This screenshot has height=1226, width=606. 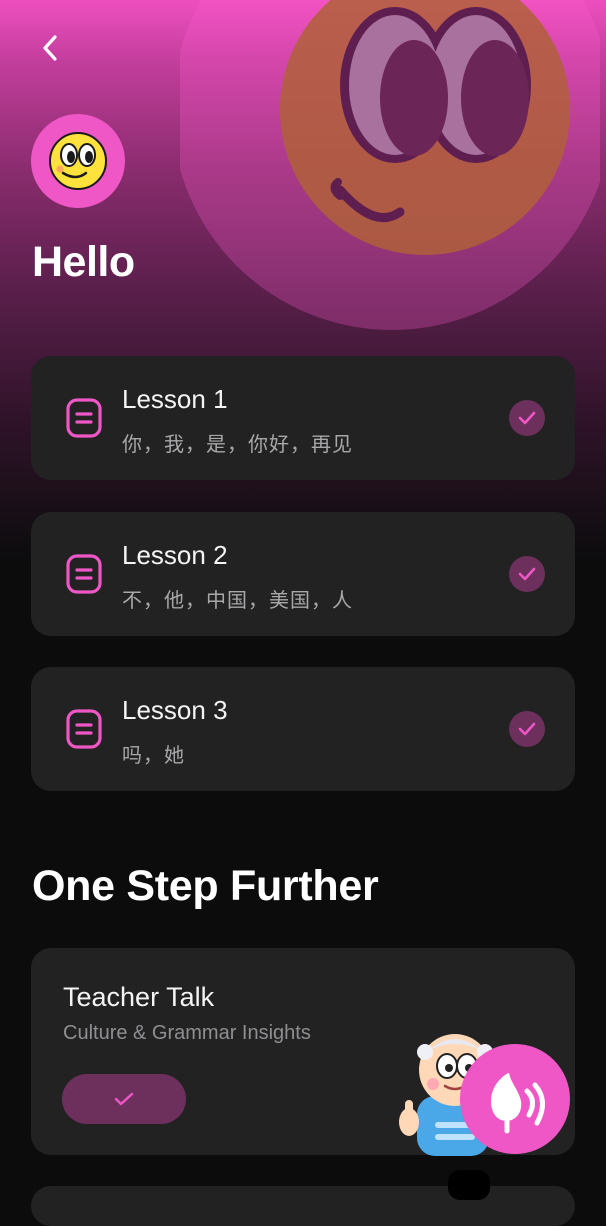 What do you see at coordinates (205, 886) in the screenshot?
I see `section-title: One Step Further` at bounding box center [205, 886].